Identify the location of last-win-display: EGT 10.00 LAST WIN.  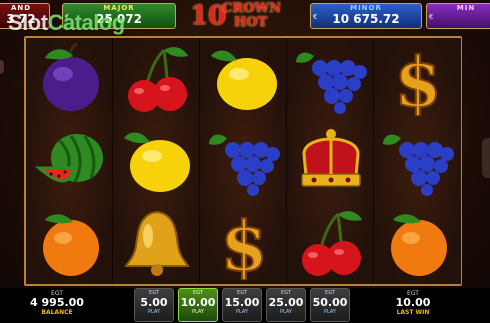
(413, 303).